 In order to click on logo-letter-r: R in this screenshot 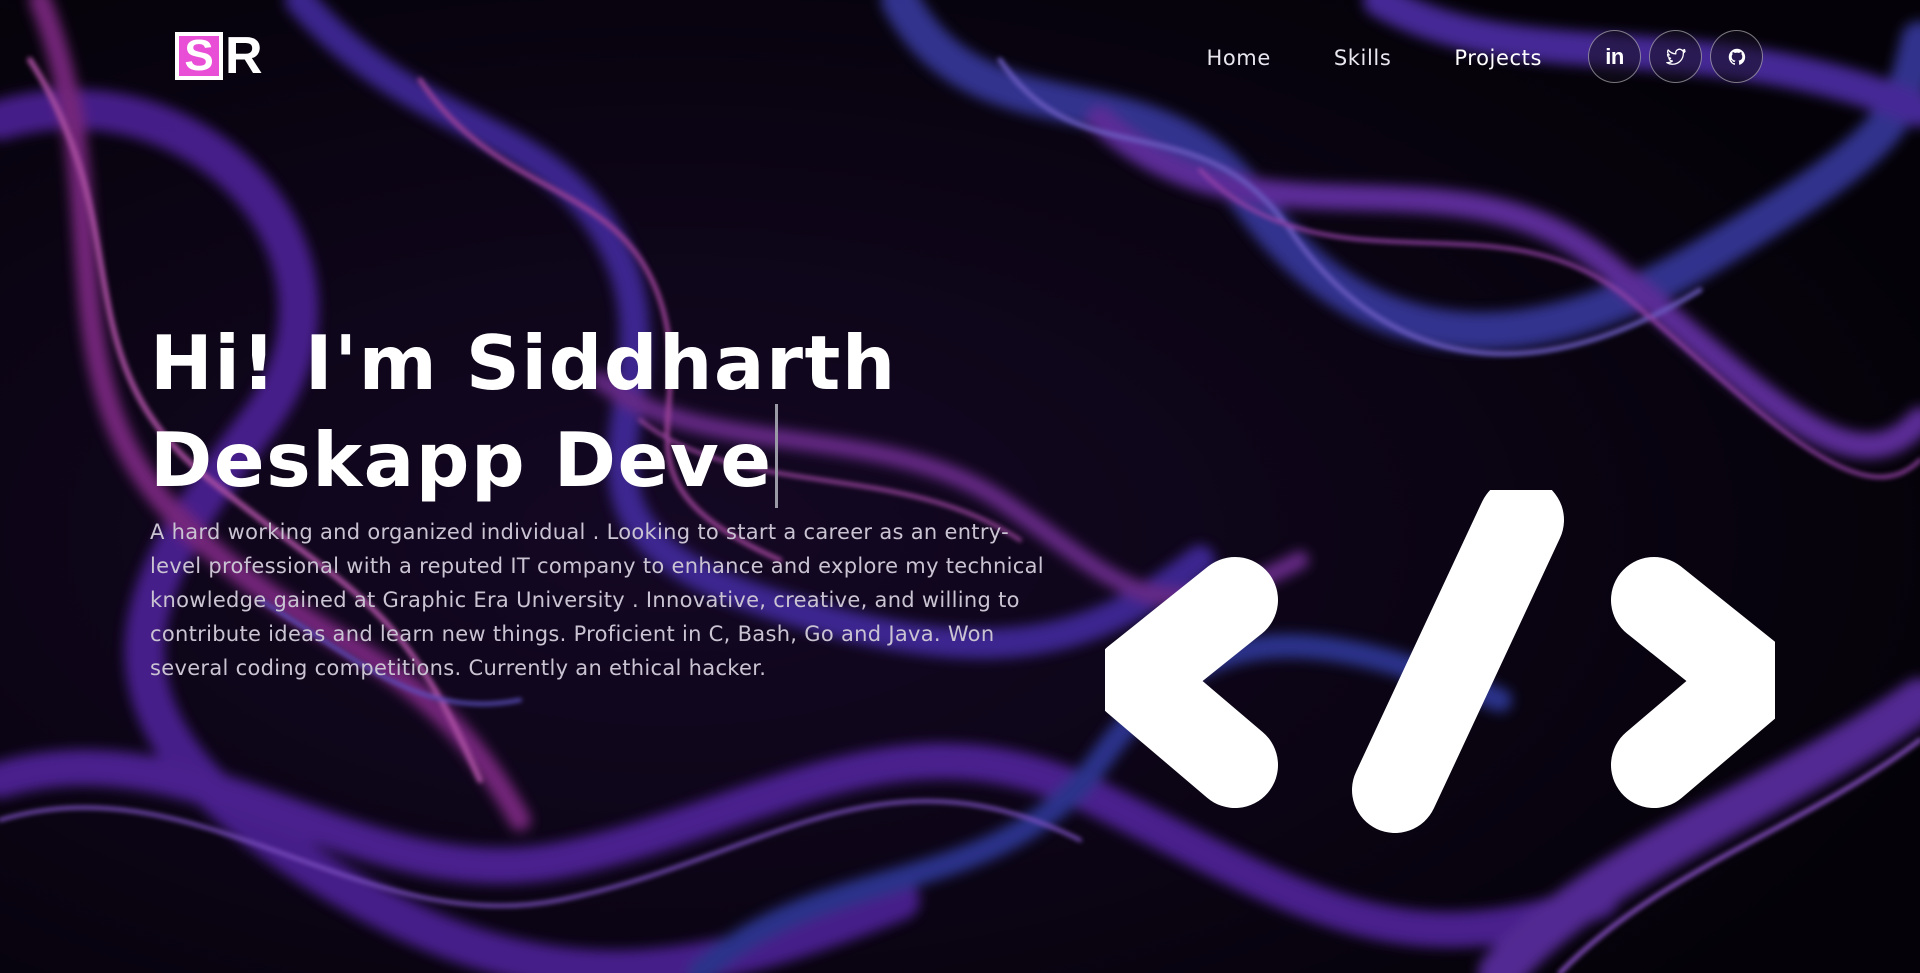, I will do `click(244, 56)`.